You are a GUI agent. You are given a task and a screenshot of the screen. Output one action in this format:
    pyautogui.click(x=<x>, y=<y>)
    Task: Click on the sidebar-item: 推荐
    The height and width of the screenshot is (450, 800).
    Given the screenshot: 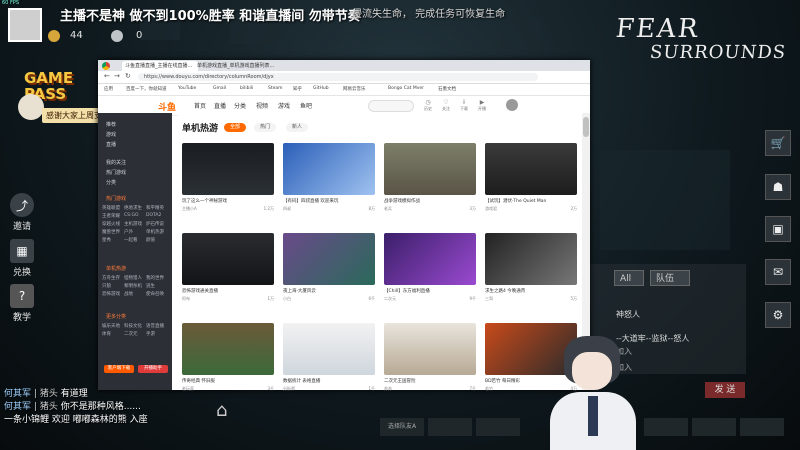 What is the action you would take?
    pyautogui.click(x=111, y=124)
    